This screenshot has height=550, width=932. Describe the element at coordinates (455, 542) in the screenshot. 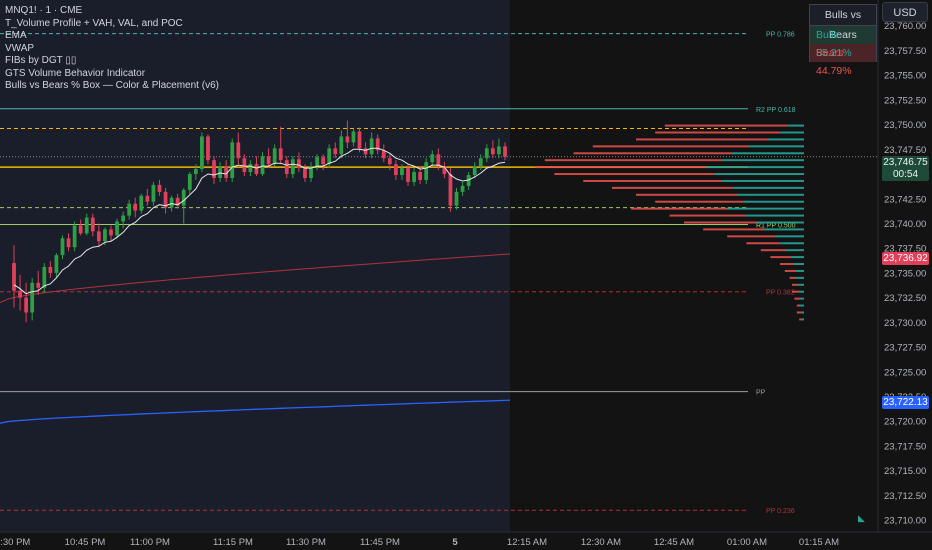

I see `x-tick-label: 5` at that location.